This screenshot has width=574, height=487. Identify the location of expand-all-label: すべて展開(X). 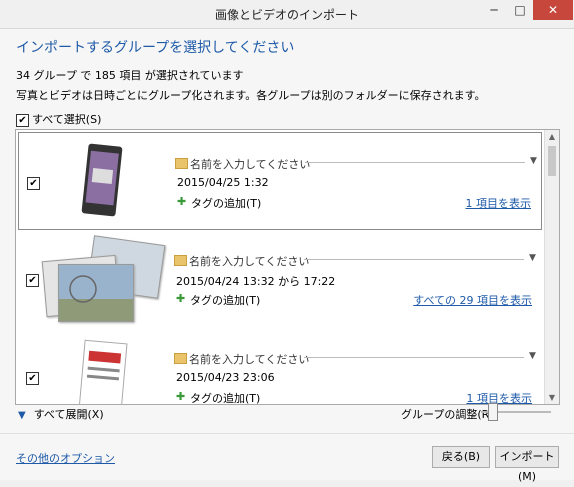
(68, 414).